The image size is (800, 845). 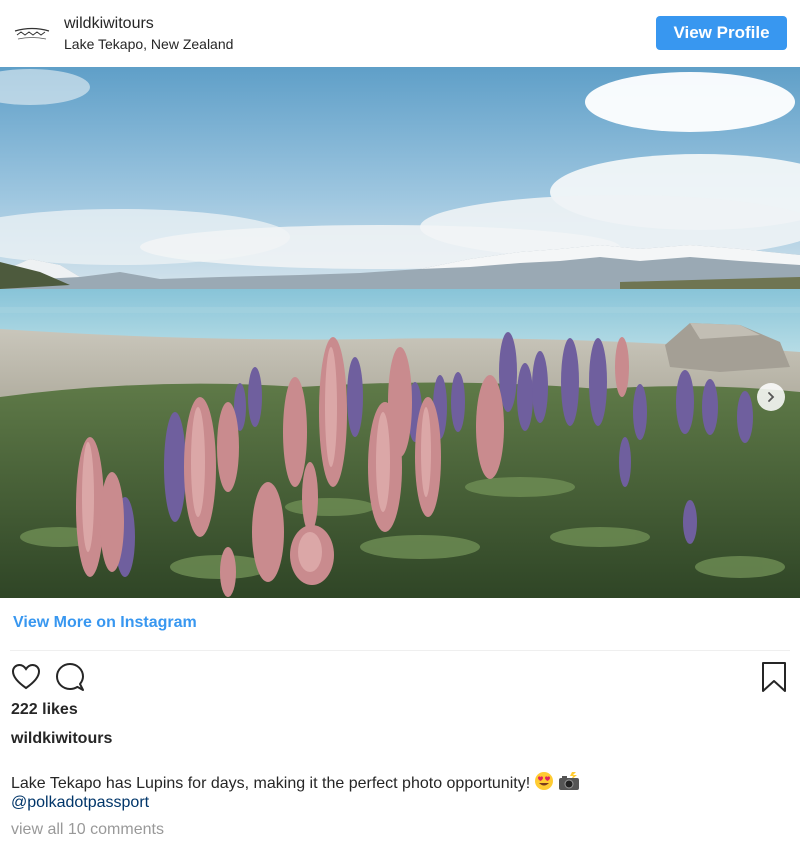 I want to click on caption-username: wildkiwitours, so click(x=61, y=739).